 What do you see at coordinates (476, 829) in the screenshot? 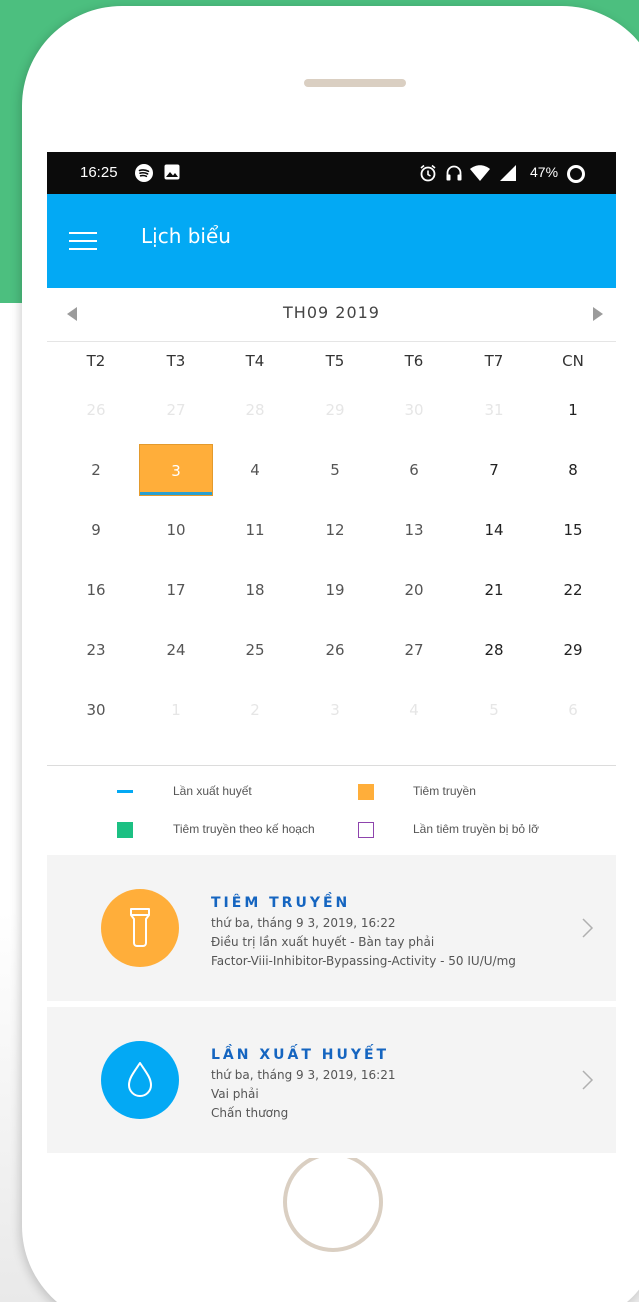
I see `legend-missed-label: Lần tiêm truyền bị bỏ lỡ` at bounding box center [476, 829].